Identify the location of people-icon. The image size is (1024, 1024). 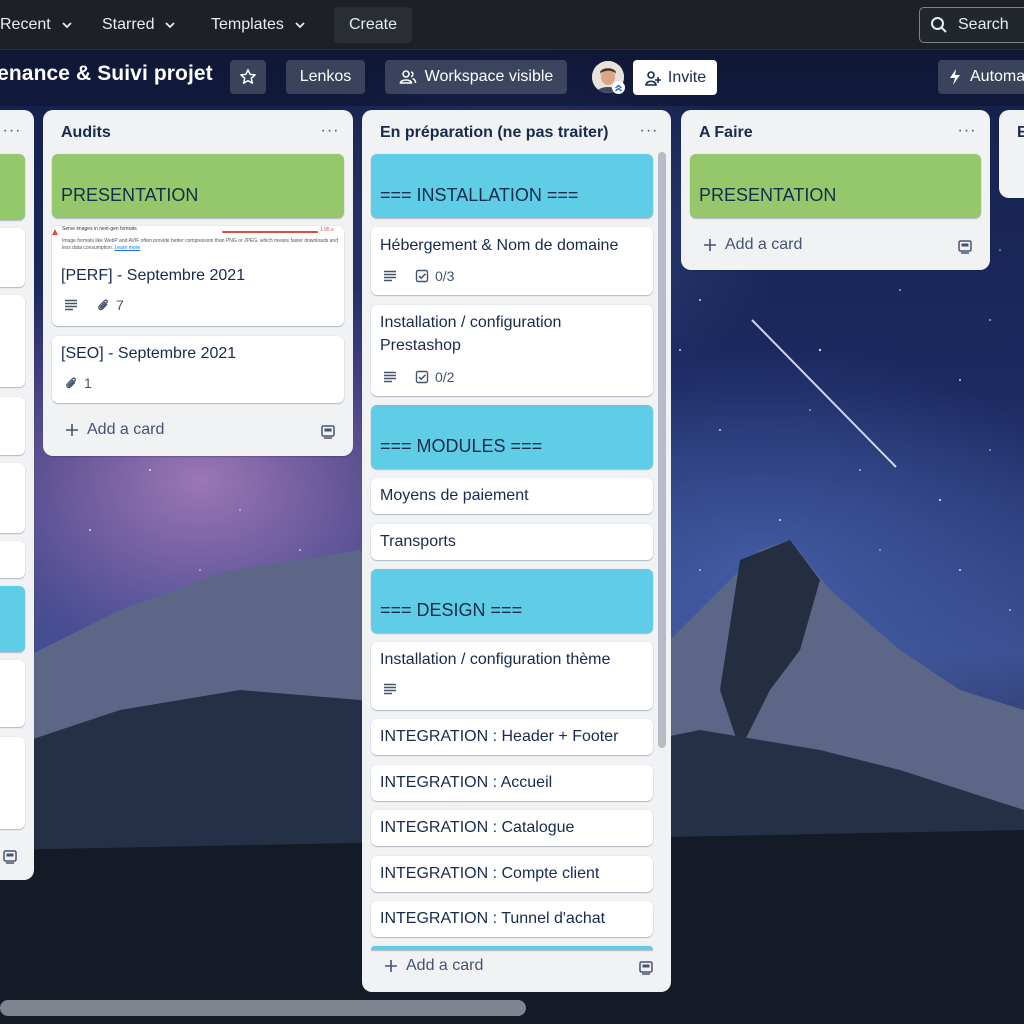
(407, 77).